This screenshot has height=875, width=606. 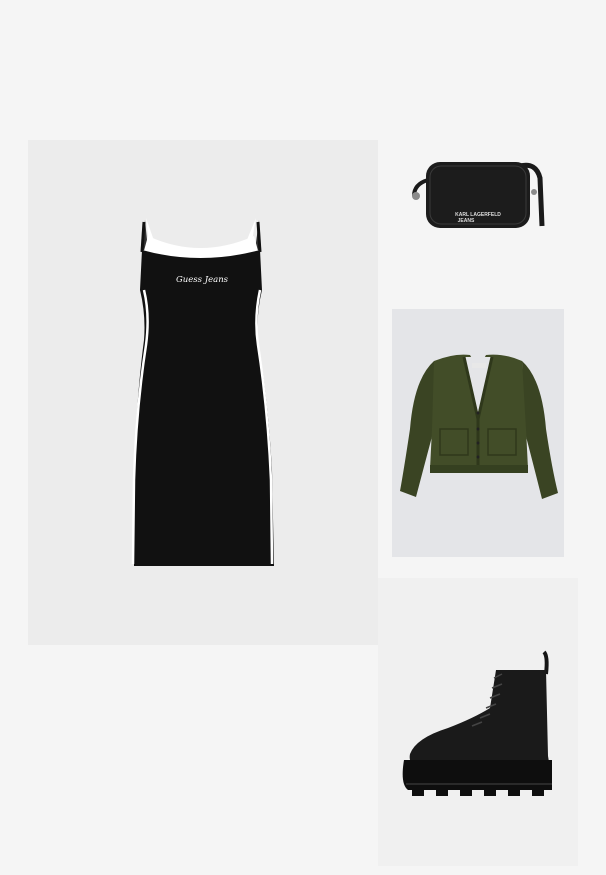 I want to click on bag-body, so click(x=478, y=195).